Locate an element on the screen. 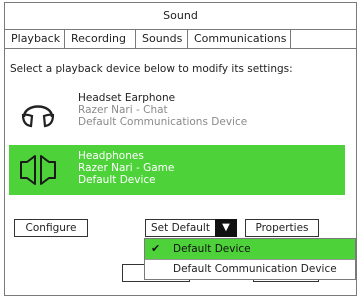 The height and width of the screenshot is (305, 363). tab-playback: Playback is located at coordinates (35, 39).